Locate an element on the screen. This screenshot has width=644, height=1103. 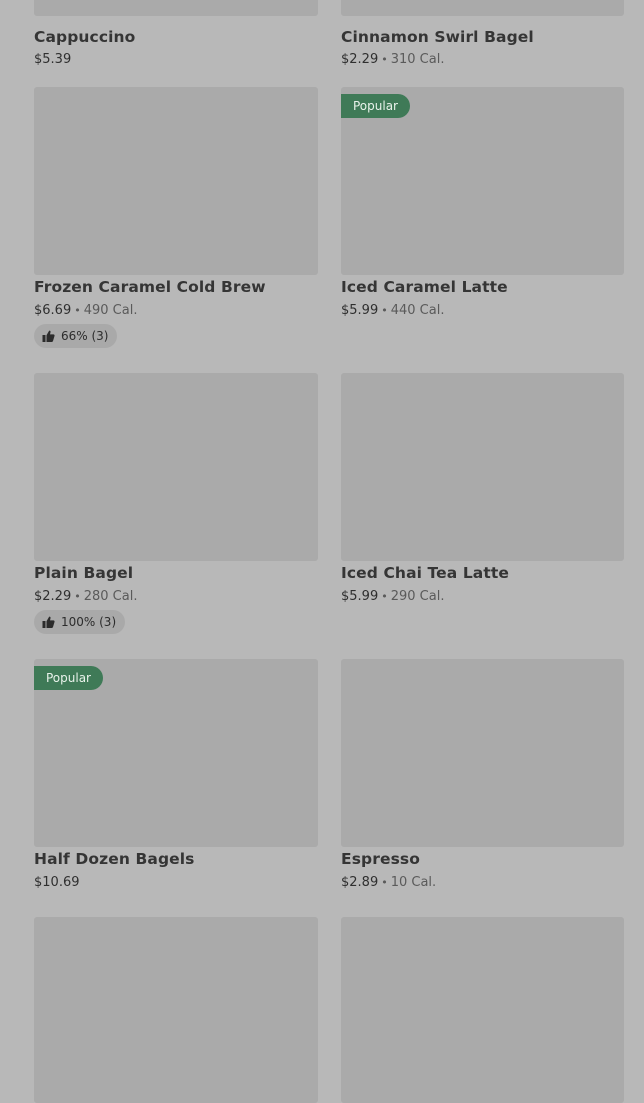
rating-text: 100% (3) is located at coordinates (89, 622).